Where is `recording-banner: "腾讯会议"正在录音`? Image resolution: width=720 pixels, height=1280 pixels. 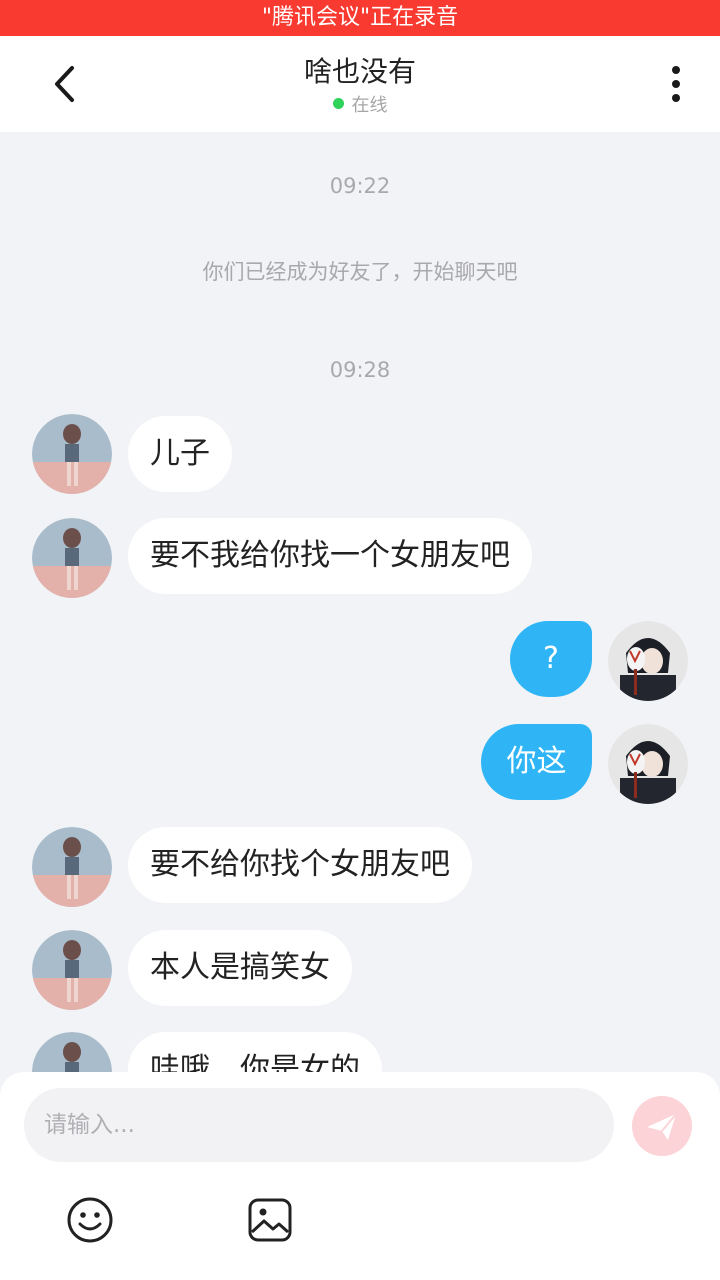
recording-banner: "腾讯会议"正在录音 is located at coordinates (360, 18).